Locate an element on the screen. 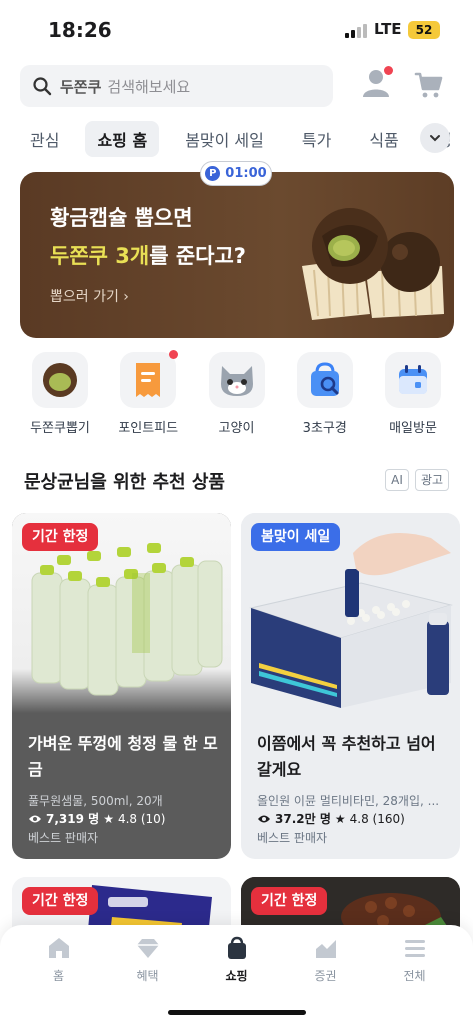 The height and width of the screenshot is (1024, 473). banner-subheadline: 두쫀쿠 3개를 준다고? is located at coordinates (148, 255).